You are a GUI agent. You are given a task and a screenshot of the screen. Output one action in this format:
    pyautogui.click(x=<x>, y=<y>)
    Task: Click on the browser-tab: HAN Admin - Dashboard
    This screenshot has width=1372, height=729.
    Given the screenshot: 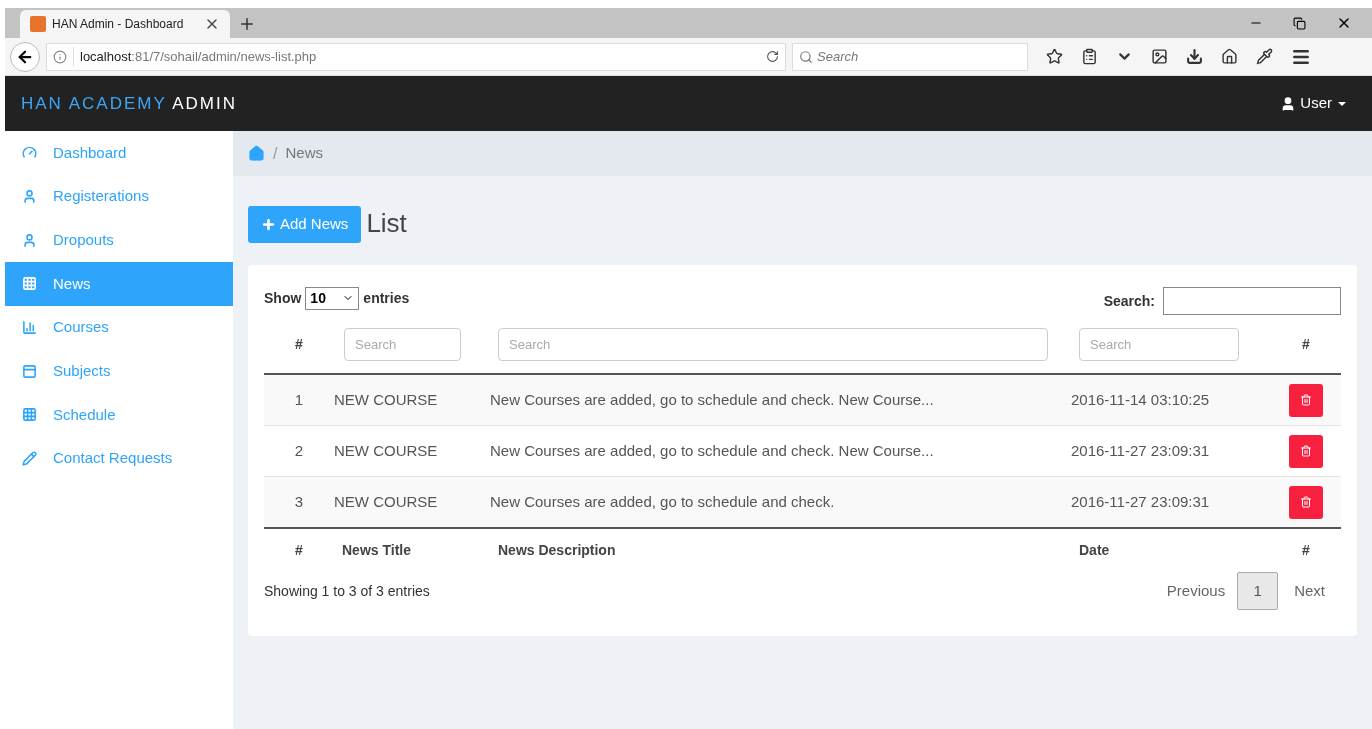 What is the action you would take?
    pyautogui.click(x=125, y=24)
    